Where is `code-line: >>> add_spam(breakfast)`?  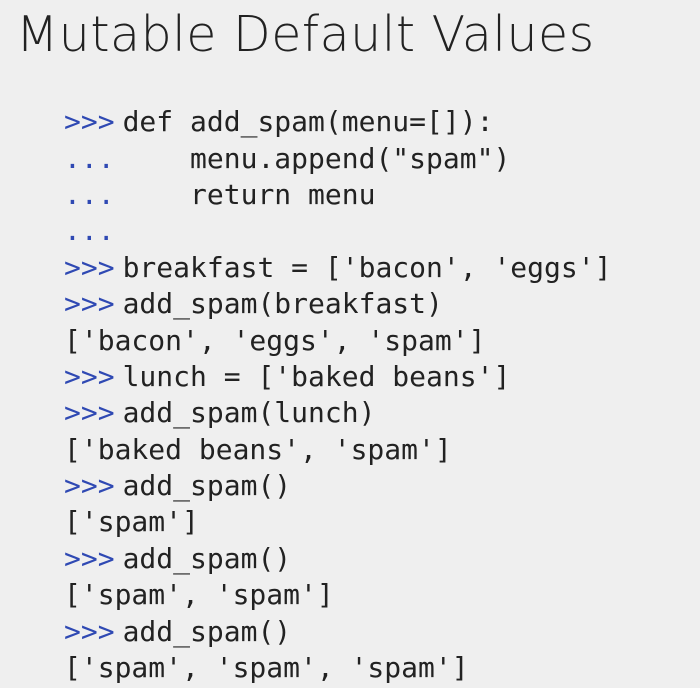
code-line: >>> add_spam(breakfast) is located at coordinates (374, 304).